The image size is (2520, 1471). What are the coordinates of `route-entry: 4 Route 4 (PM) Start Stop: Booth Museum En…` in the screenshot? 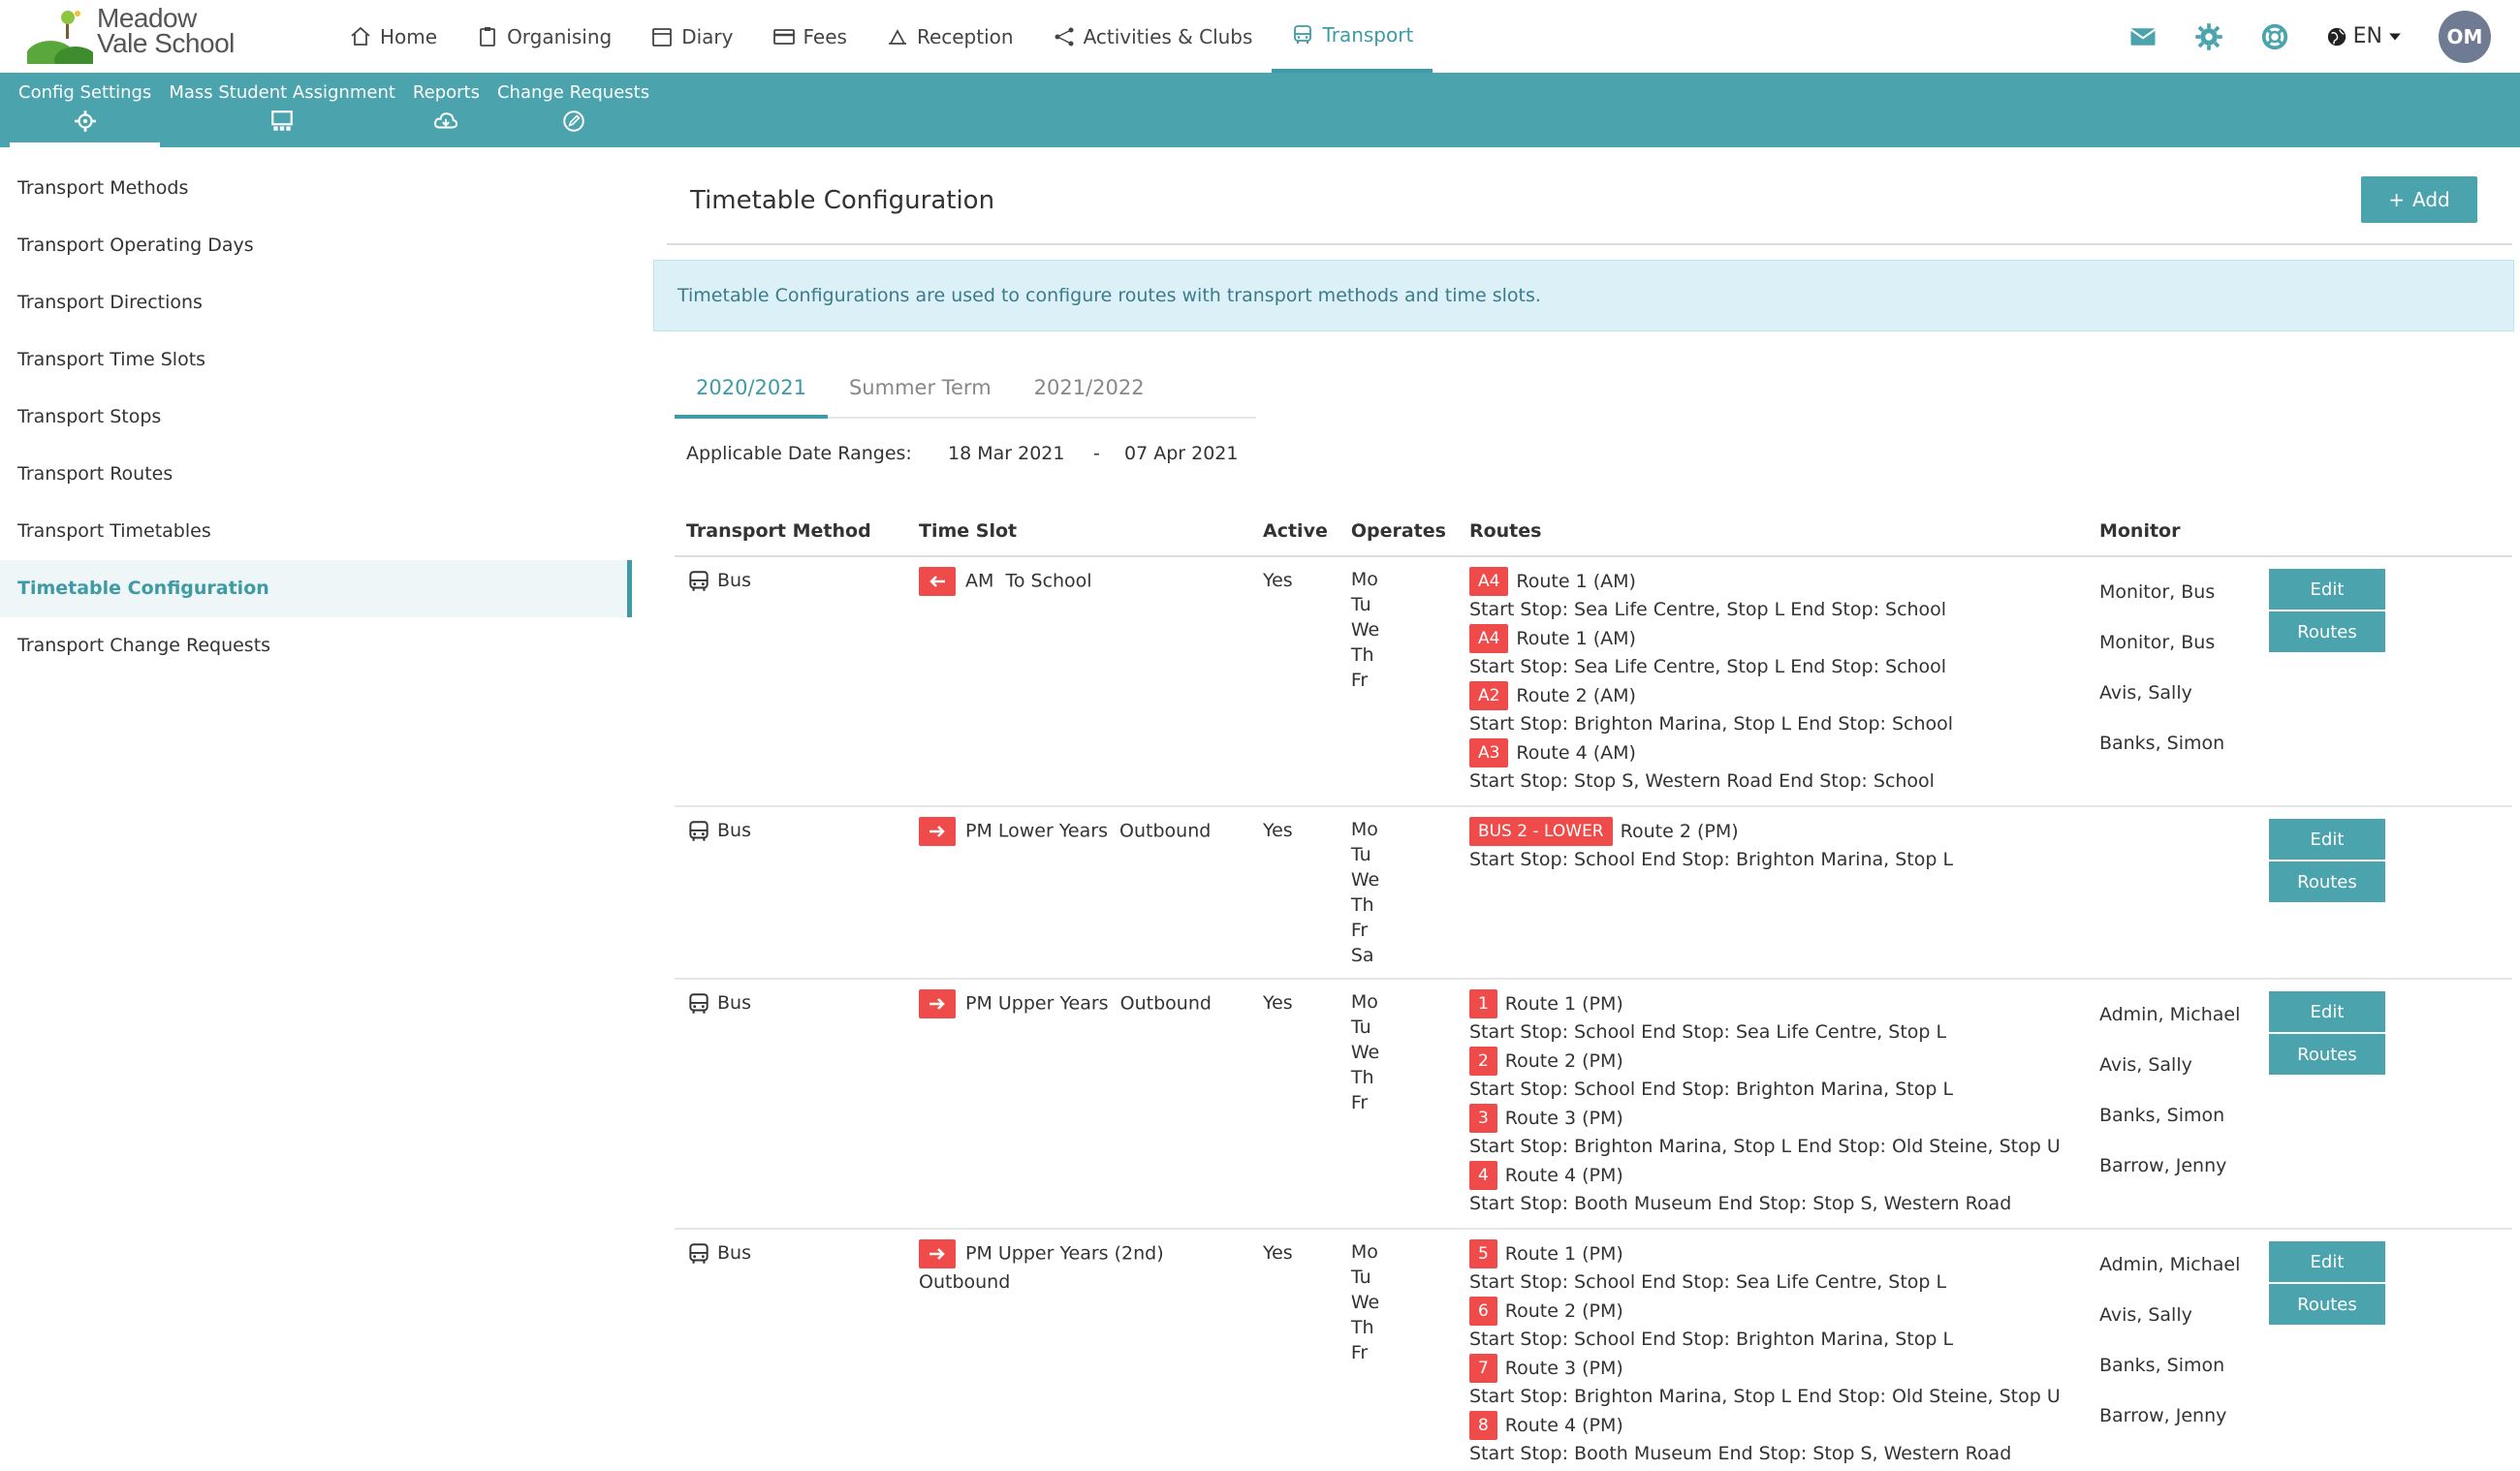 It's located at (1772, 1189).